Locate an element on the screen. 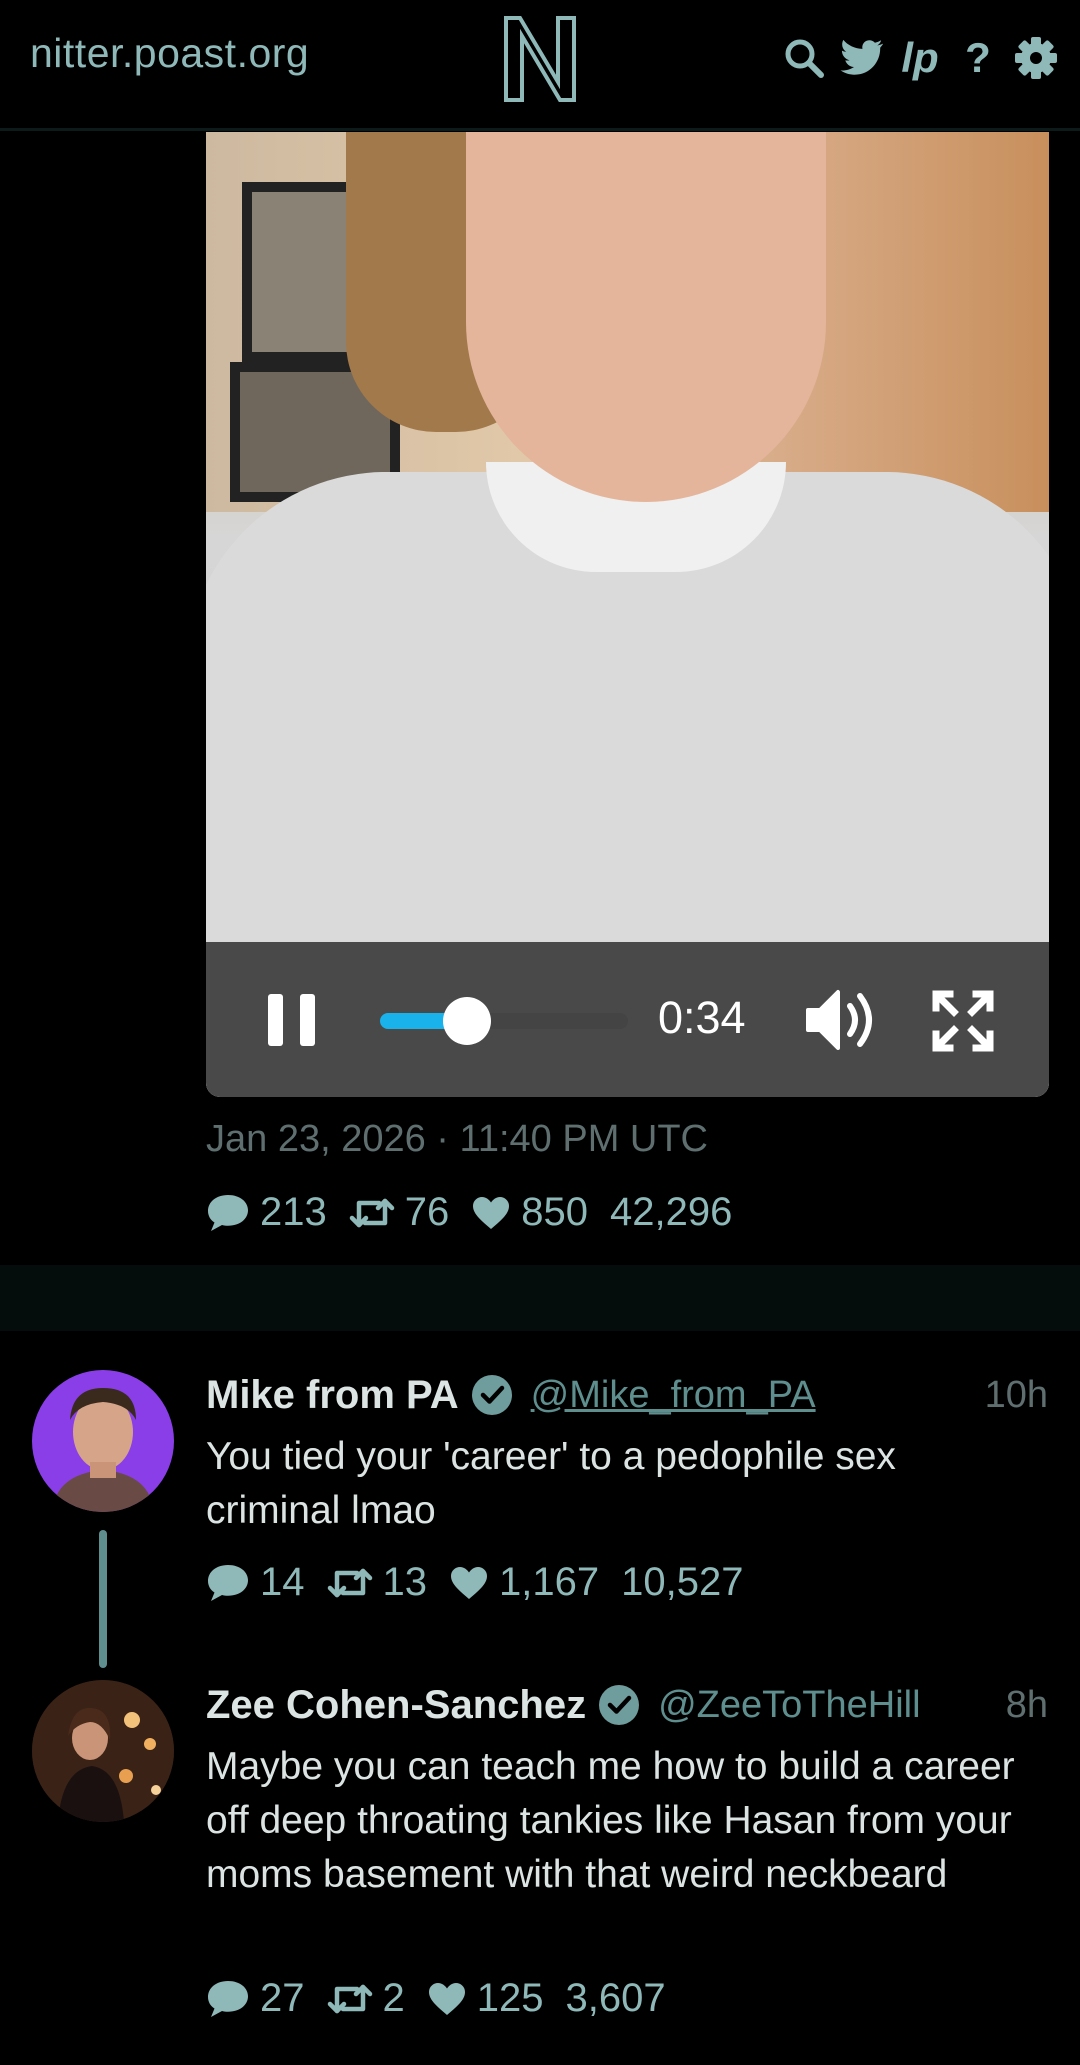 The width and height of the screenshot is (1080, 2065). reply-header: Zee Cohen-Sanchez @ZeeToTheHill 8h is located at coordinates (627, 1705).